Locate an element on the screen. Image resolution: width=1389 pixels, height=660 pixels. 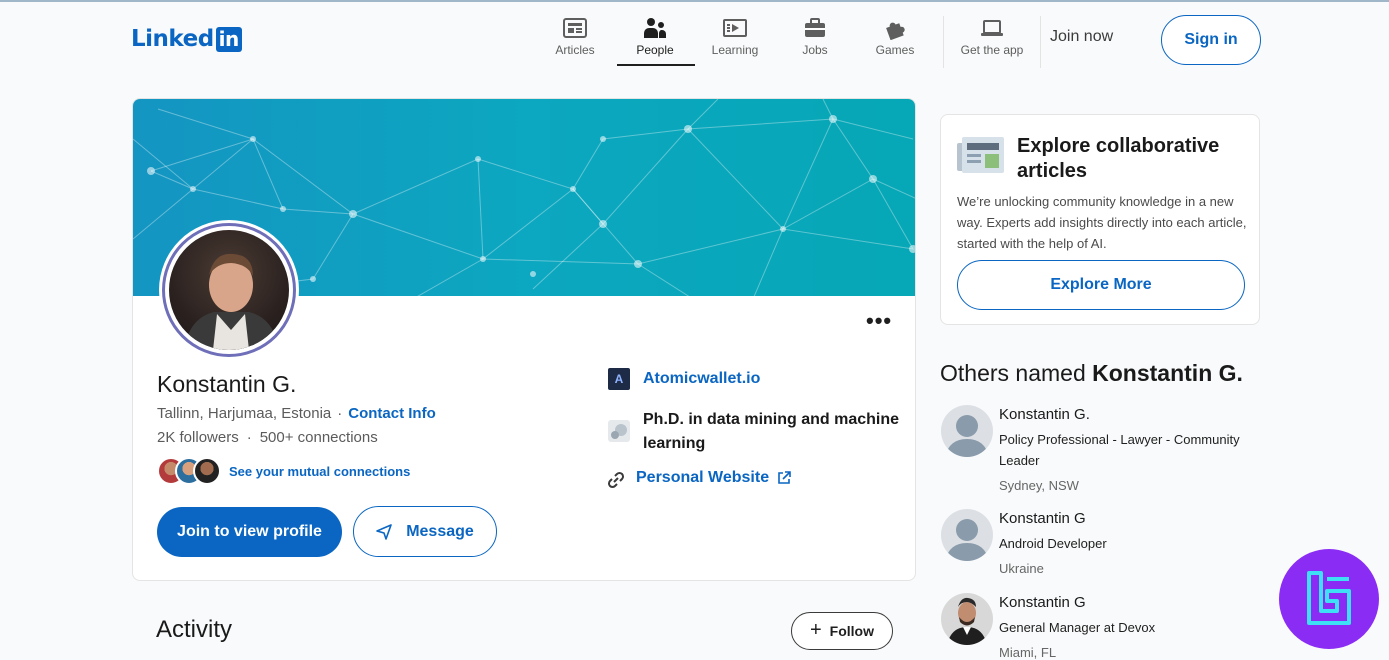
linkedin-logo: Linked in is located at coordinates (186, 39).